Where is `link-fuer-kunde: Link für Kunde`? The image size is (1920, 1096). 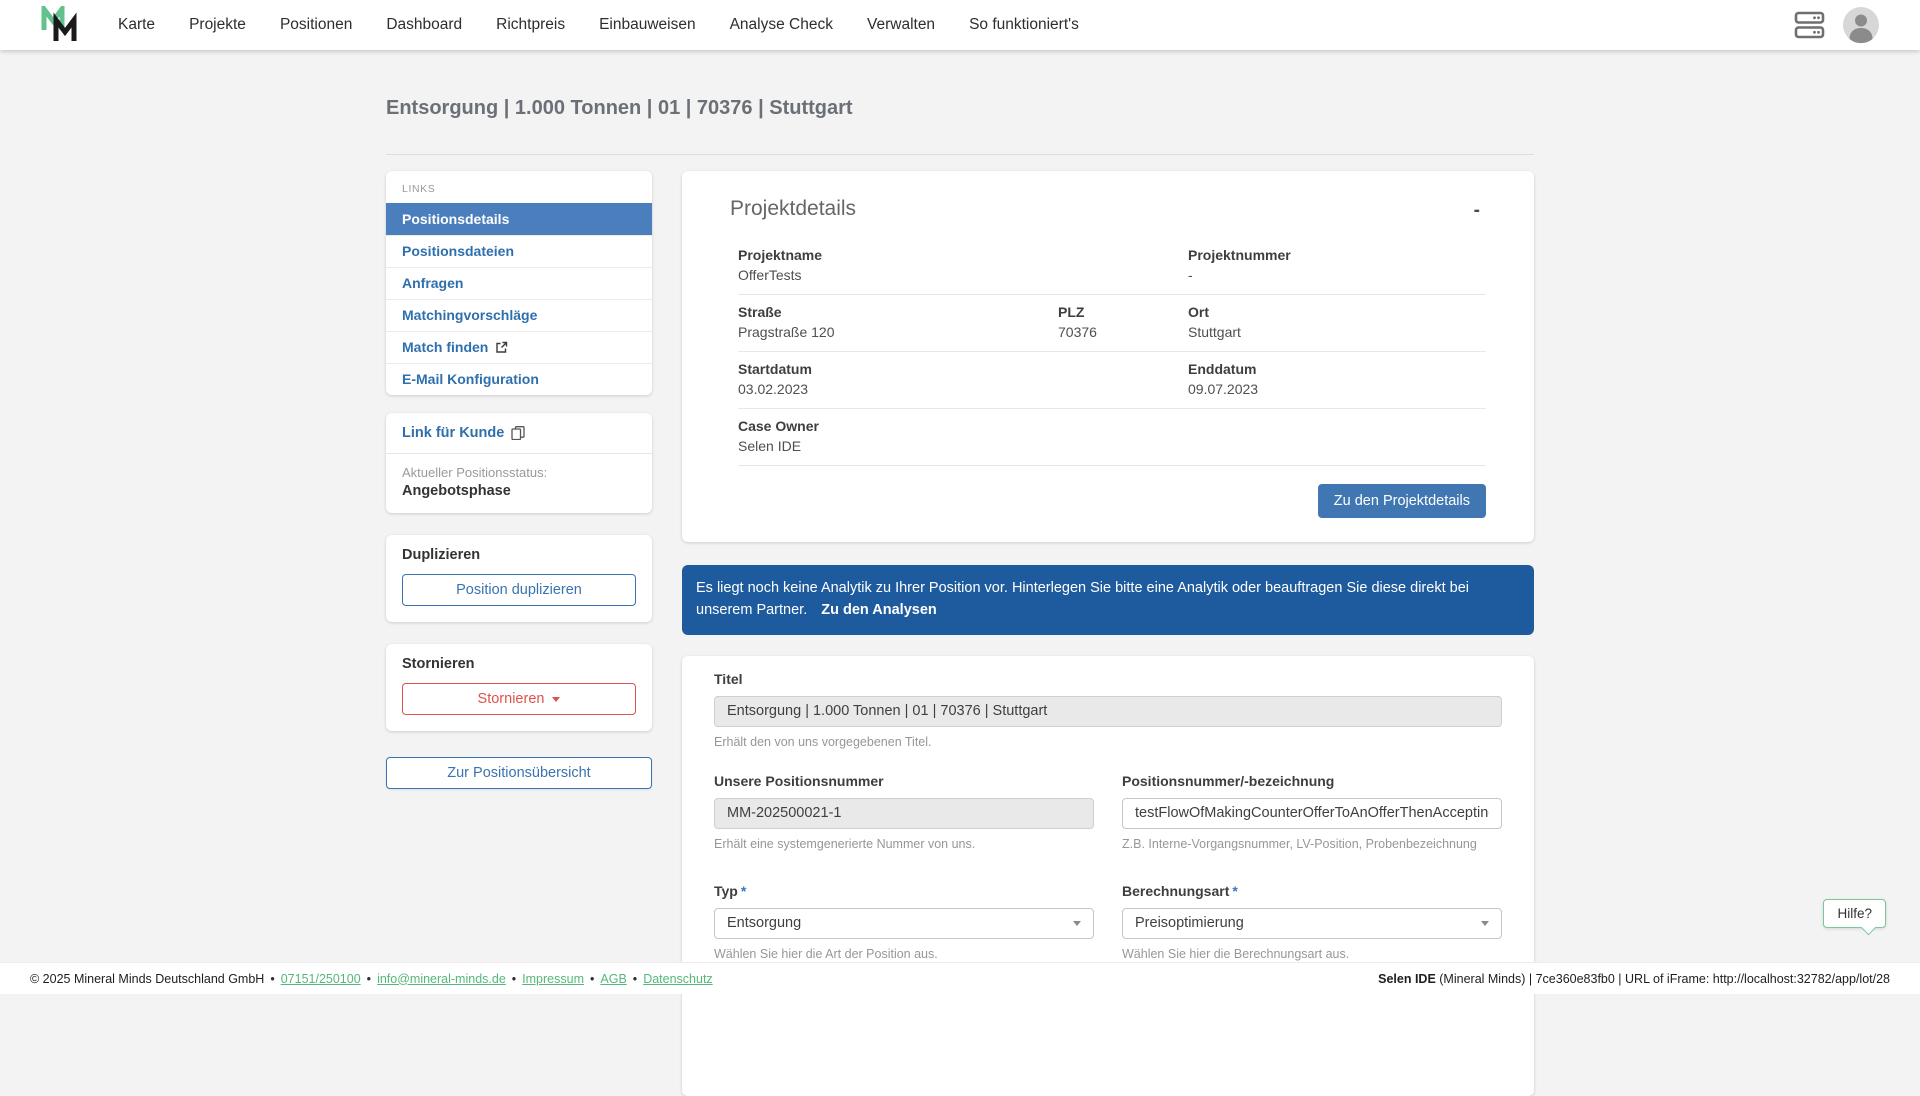
link-fuer-kunde: Link für Kunde is located at coordinates (519, 433).